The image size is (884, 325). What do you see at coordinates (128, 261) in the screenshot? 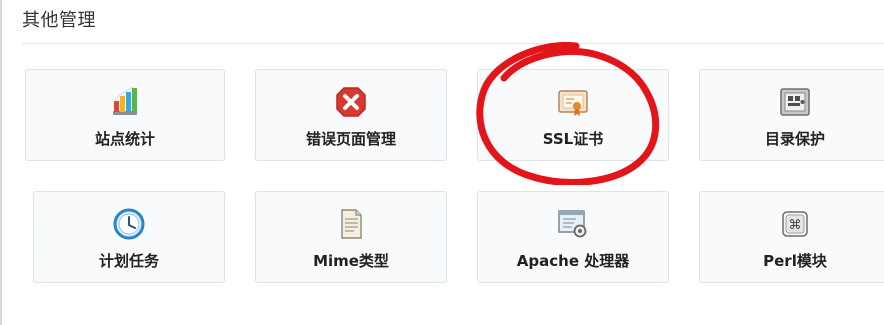
I see `tile-label: 计划任务` at bounding box center [128, 261].